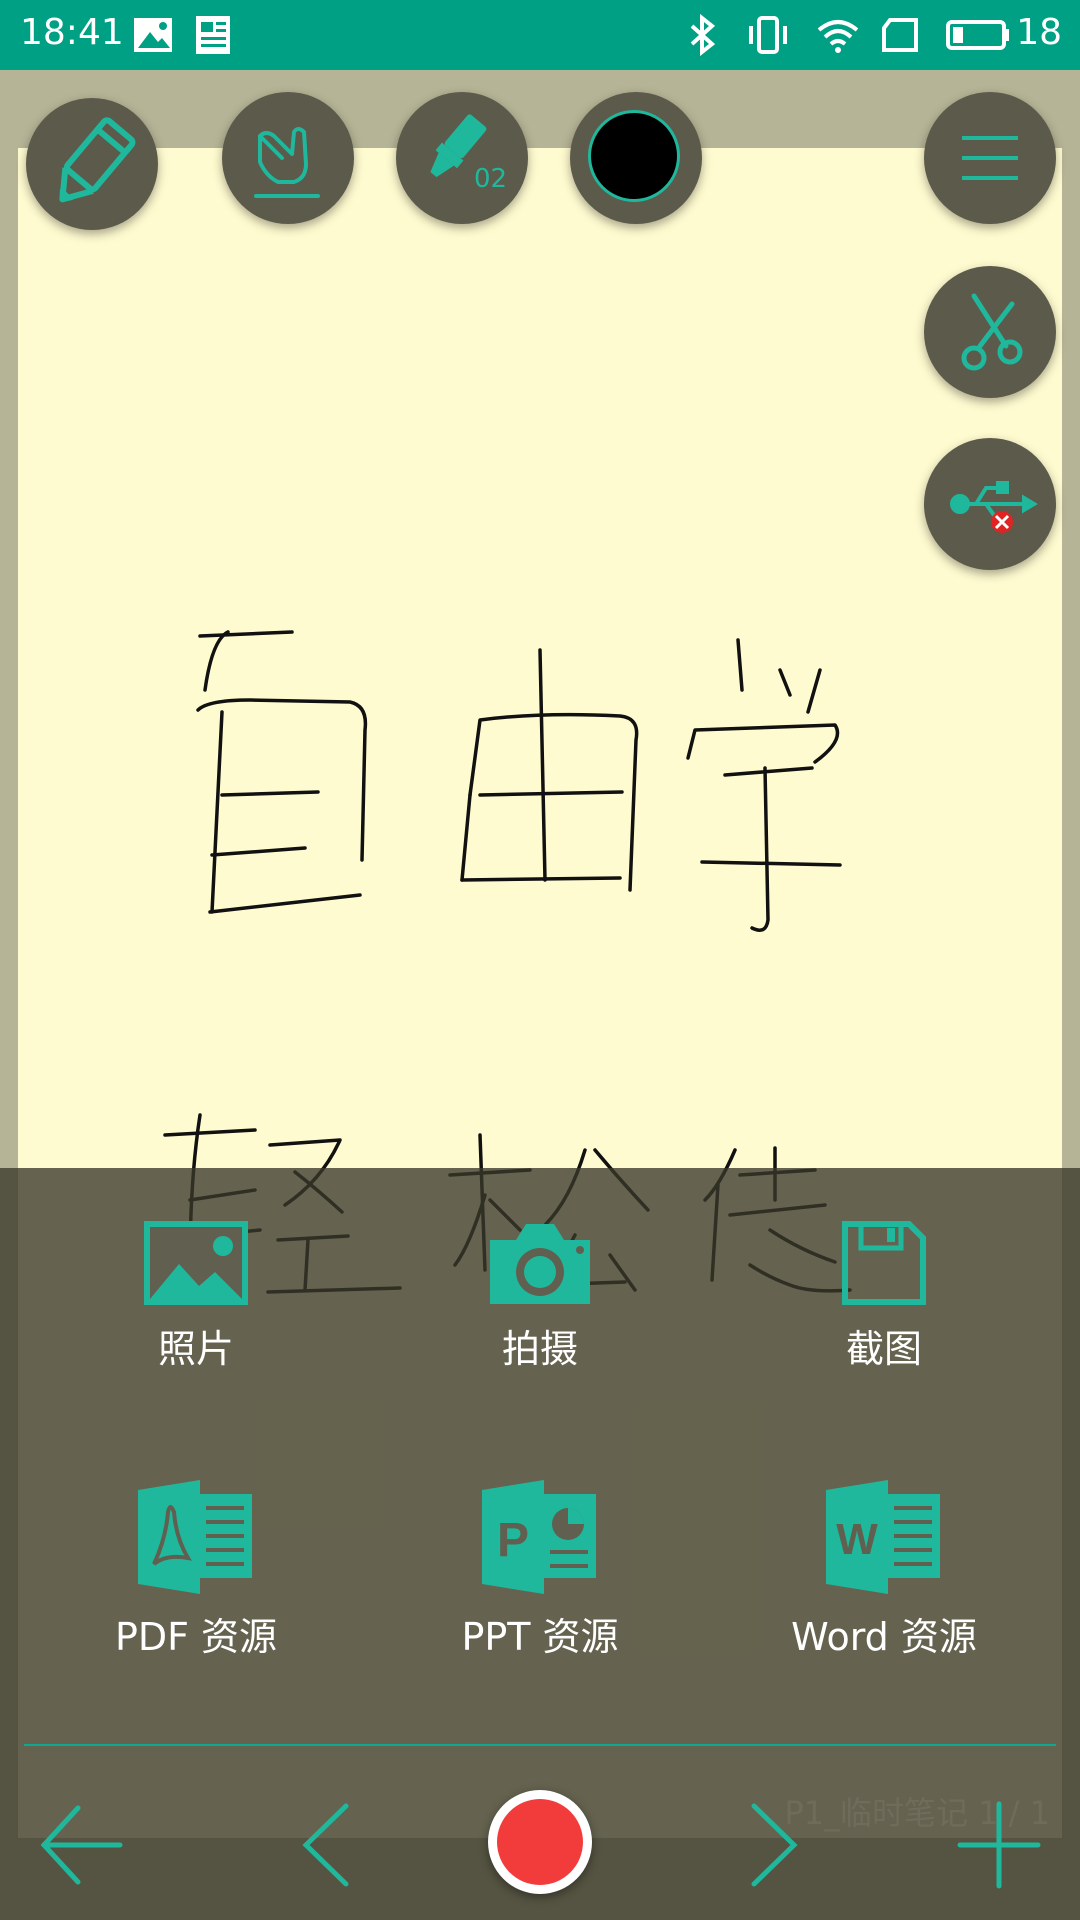 This screenshot has height=1920, width=1080. What do you see at coordinates (196, 1637) in the screenshot?
I see `pdf-resource-label: PDF 资源` at bounding box center [196, 1637].